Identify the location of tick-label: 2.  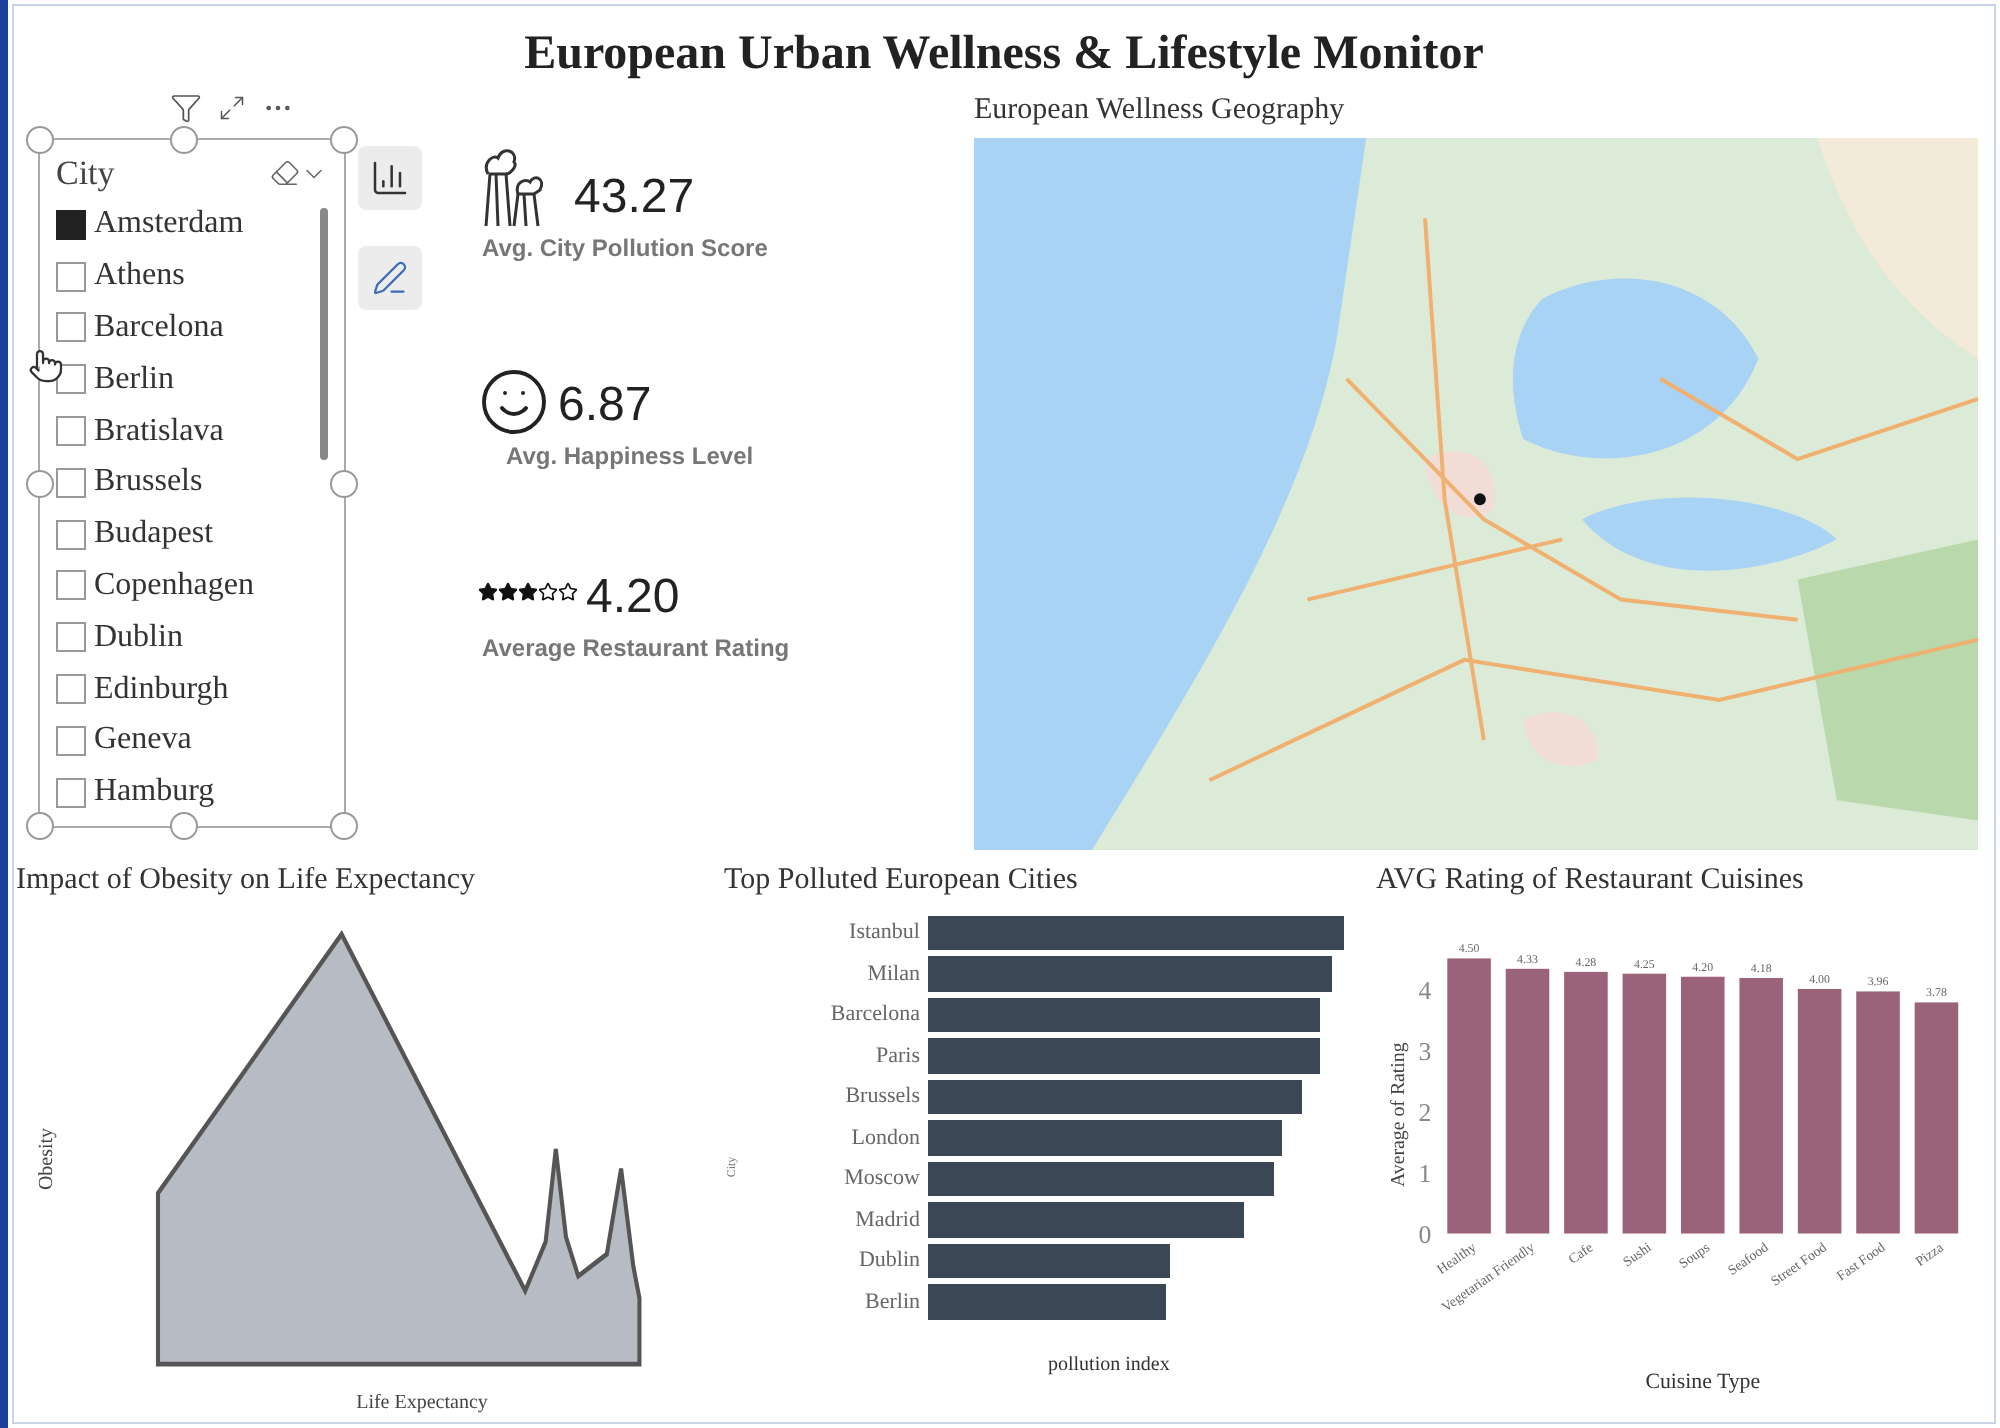
(1425, 1112).